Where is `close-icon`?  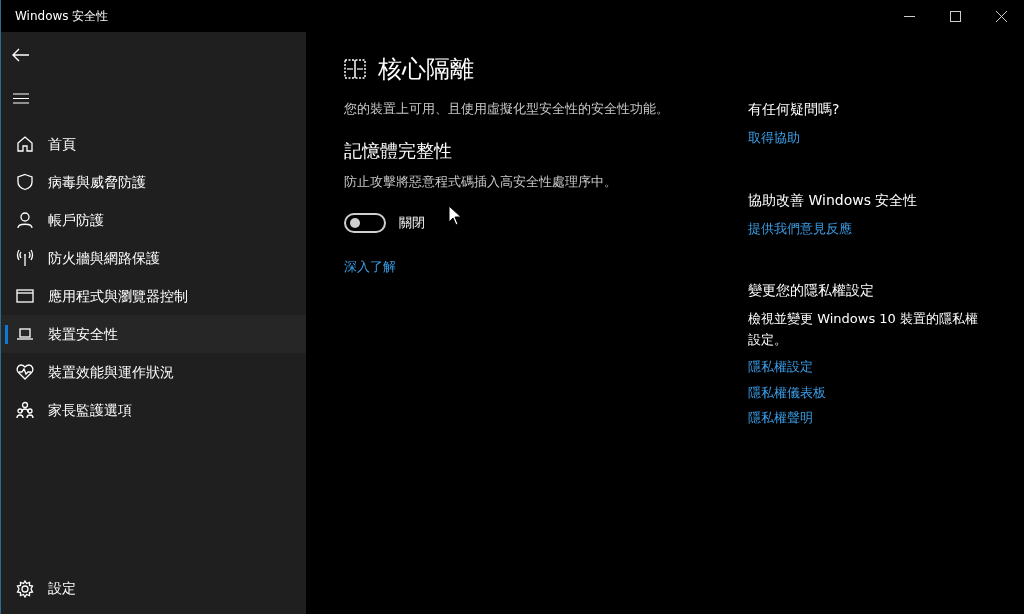 close-icon is located at coordinates (1001, 16).